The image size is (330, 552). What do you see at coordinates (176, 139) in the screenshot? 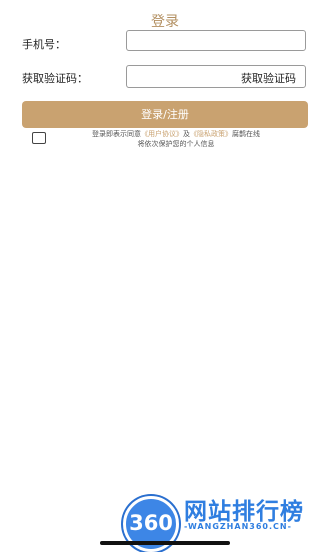
I see `agreement-text: 登录即表示同意《用户协议》及《隐私政策》腐鹊在线 将依次保护您的个人信息` at bounding box center [176, 139].